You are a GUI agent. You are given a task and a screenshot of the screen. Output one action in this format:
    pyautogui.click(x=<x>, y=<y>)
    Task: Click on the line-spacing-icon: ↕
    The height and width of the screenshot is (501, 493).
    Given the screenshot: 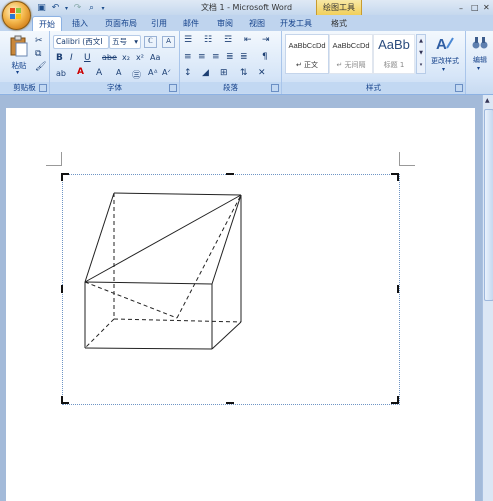 What is the action you would take?
    pyautogui.click(x=188, y=73)
    